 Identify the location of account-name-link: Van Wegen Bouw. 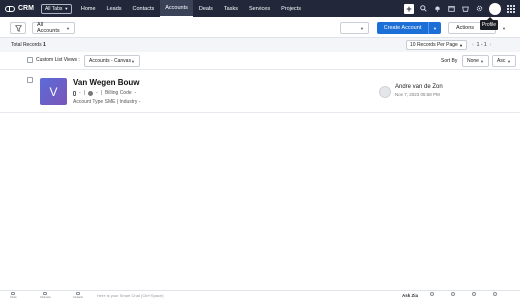
(106, 82).